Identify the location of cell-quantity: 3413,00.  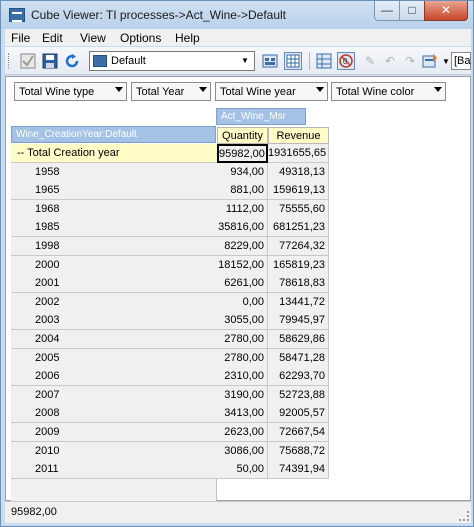
(242, 413).